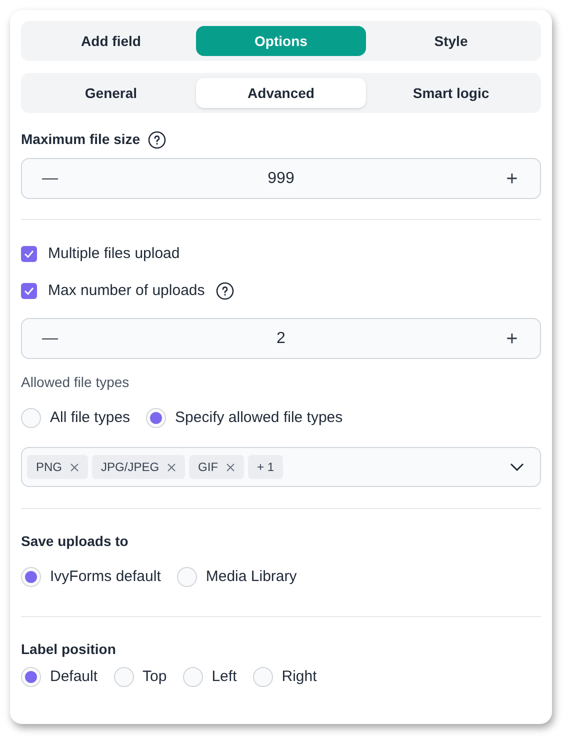 This screenshot has height=746, width=574. Describe the element at coordinates (251, 577) in the screenshot. I see `radio-label: Media Library` at that location.